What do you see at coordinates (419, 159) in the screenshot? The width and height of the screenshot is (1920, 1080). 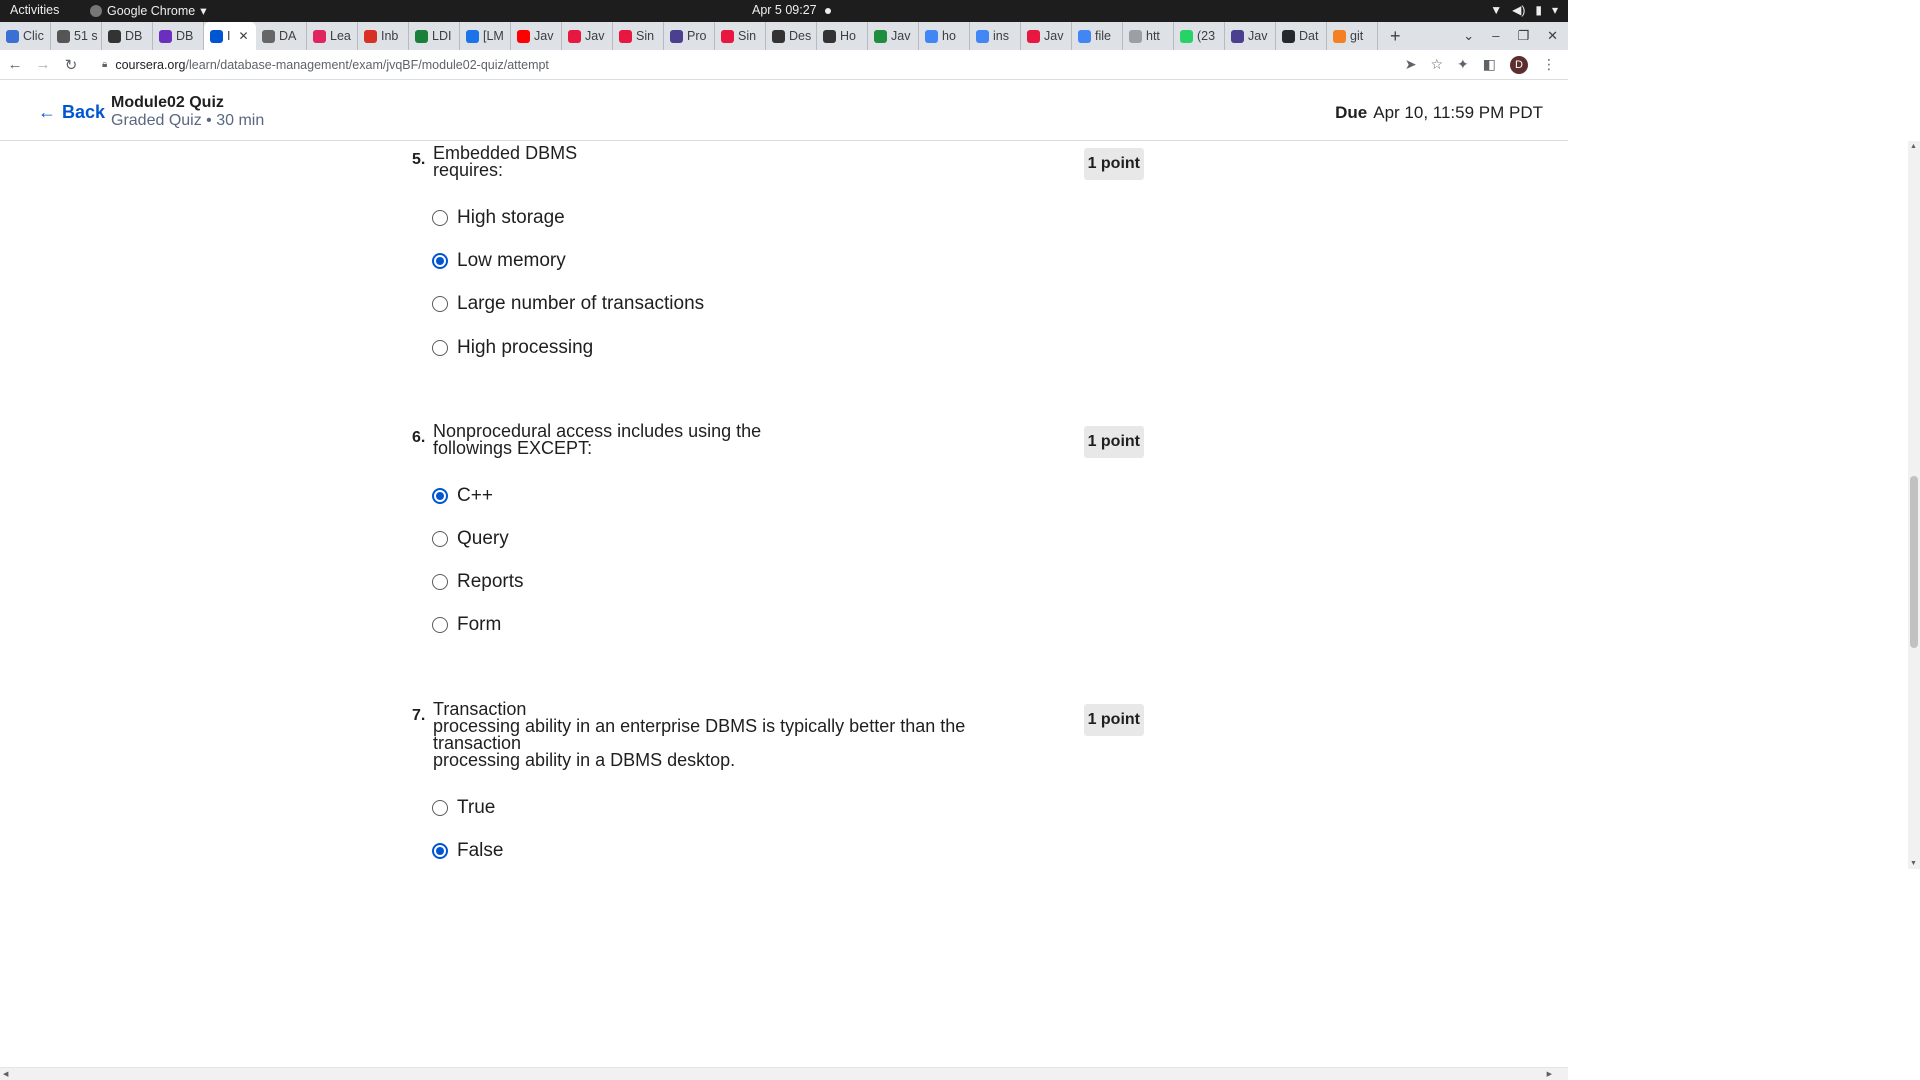 I see `question-number: 5.` at bounding box center [419, 159].